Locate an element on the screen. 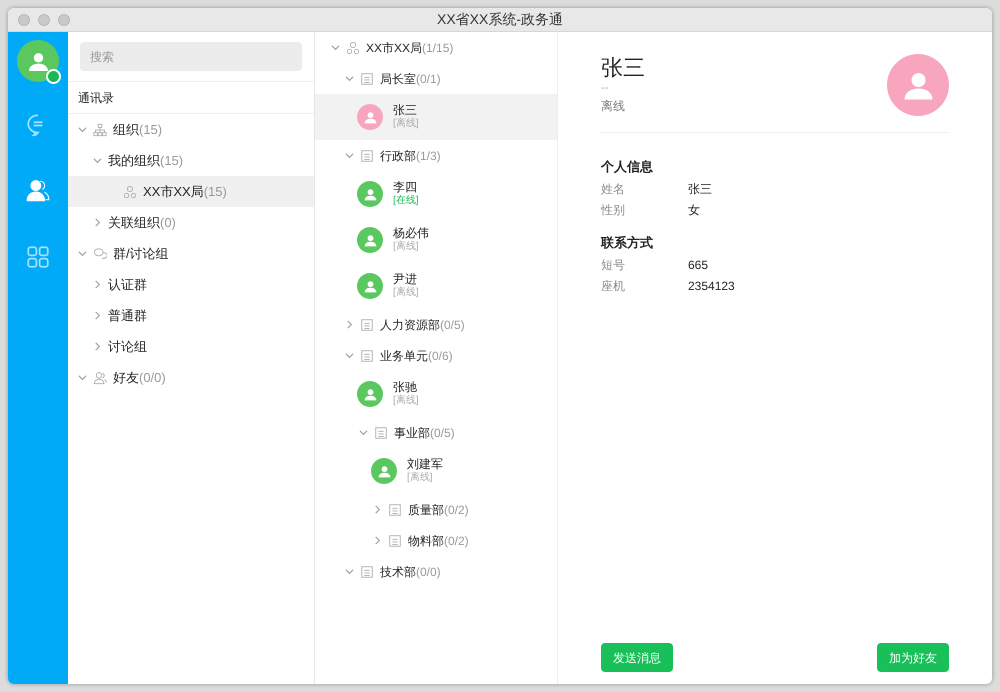 This screenshot has width=1000, height=692. count-label: (1/15) is located at coordinates (438, 48).